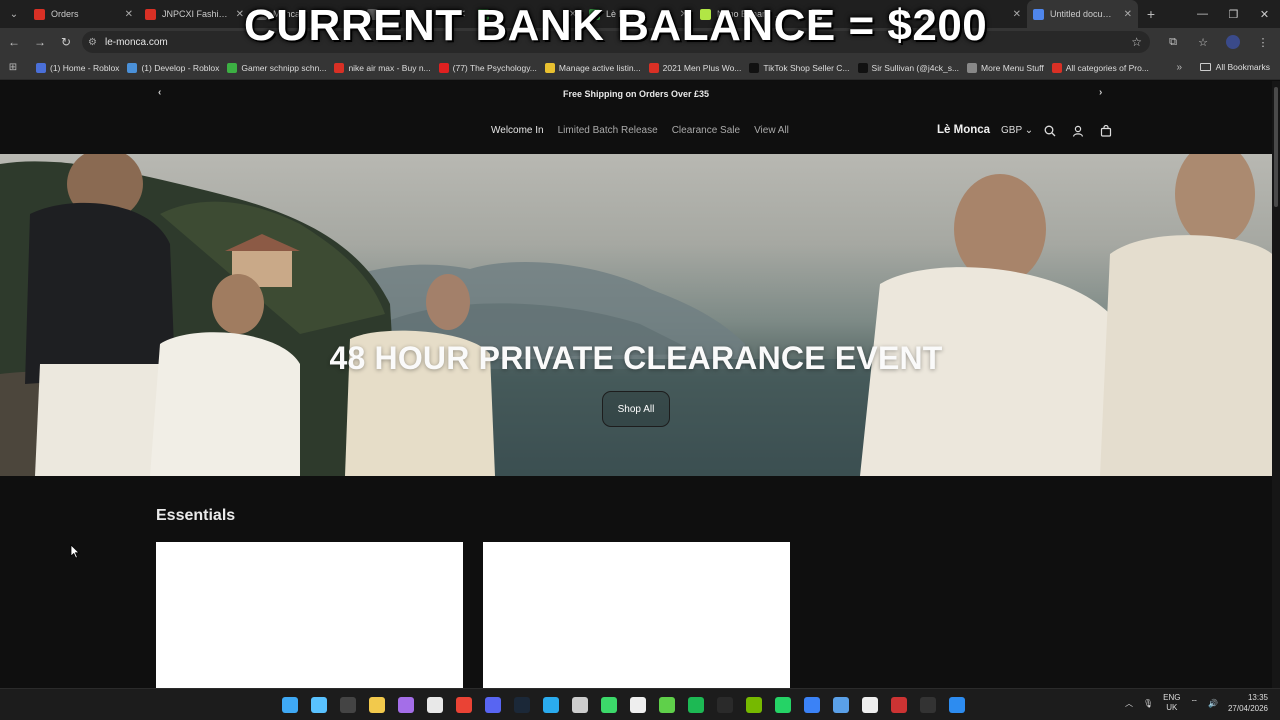 Image resolution: width=1280 pixels, height=720 pixels. I want to click on apps-grid-icon: ⊞, so click(13, 67).